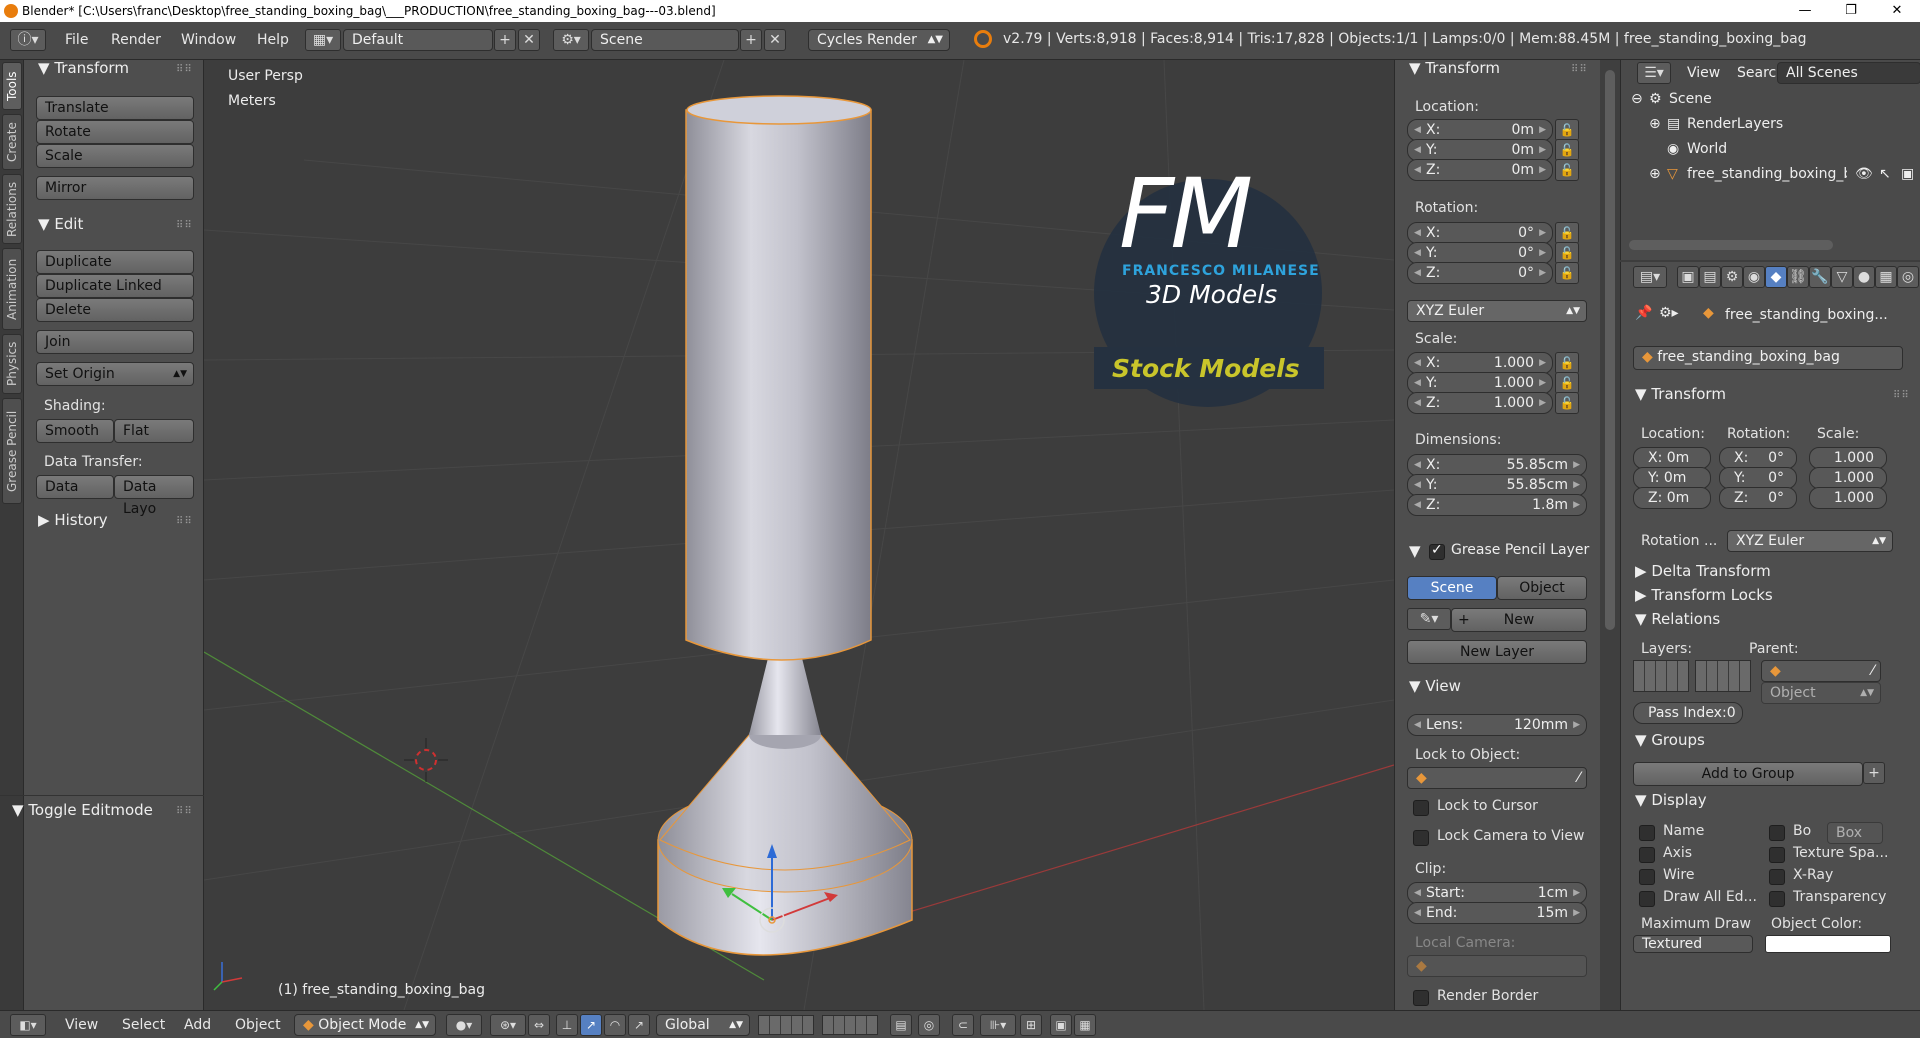 The width and height of the screenshot is (1920, 1038). What do you see at coordinates (1647, 833) in the screenshot?
I see `name-checkbox` at bounding box center [1647, 833].